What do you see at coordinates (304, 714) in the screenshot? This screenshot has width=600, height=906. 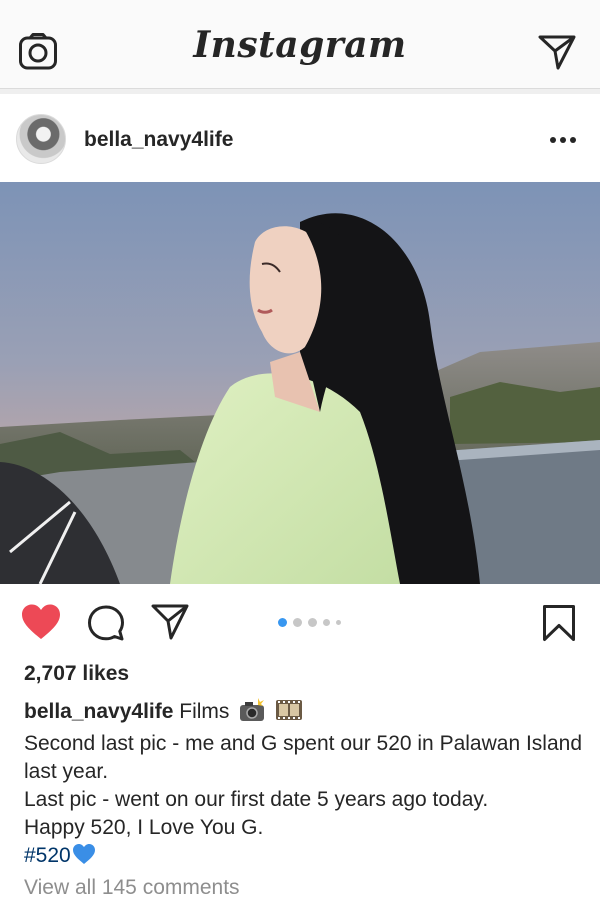 I see `caption-first-line: bella_navy4life Films` at bounding box center [304, 714].